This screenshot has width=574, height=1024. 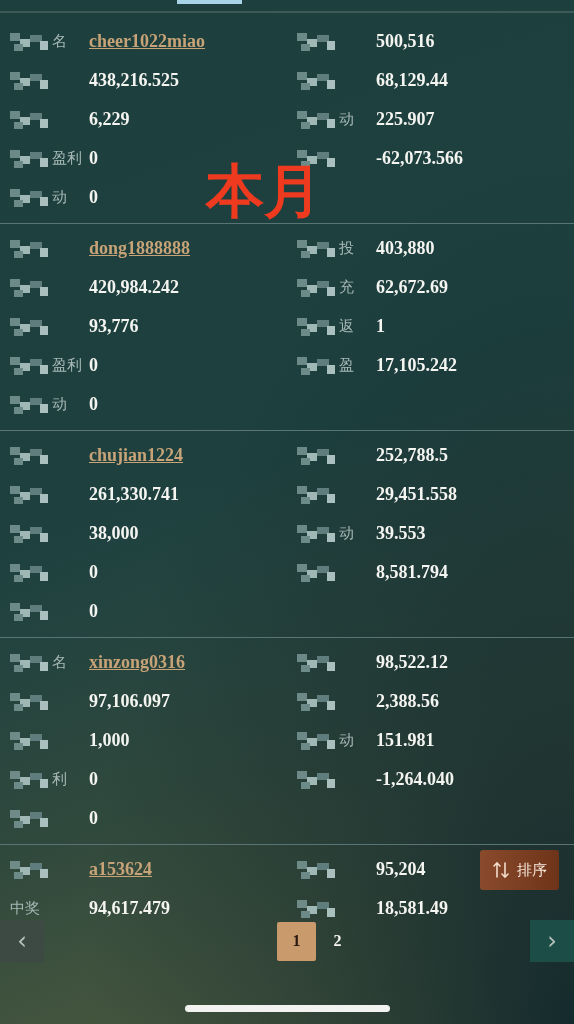 I want to click on sort-arrows-icon, so click(x=500, y=870).